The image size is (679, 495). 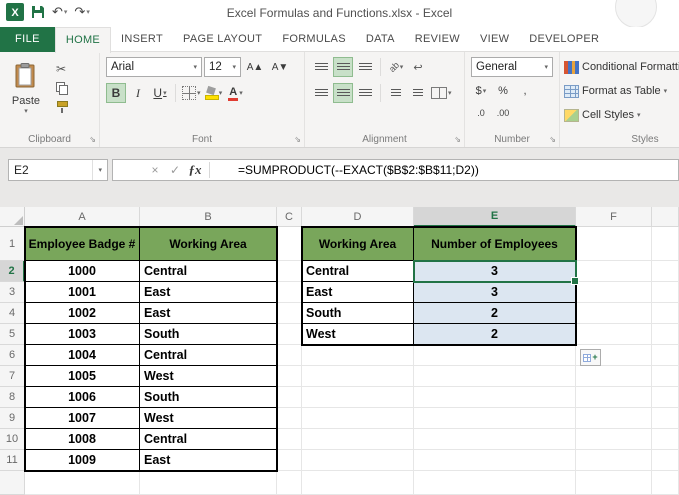 I want to click on insert-function-button: ƒx, so click(x=195, y=170).